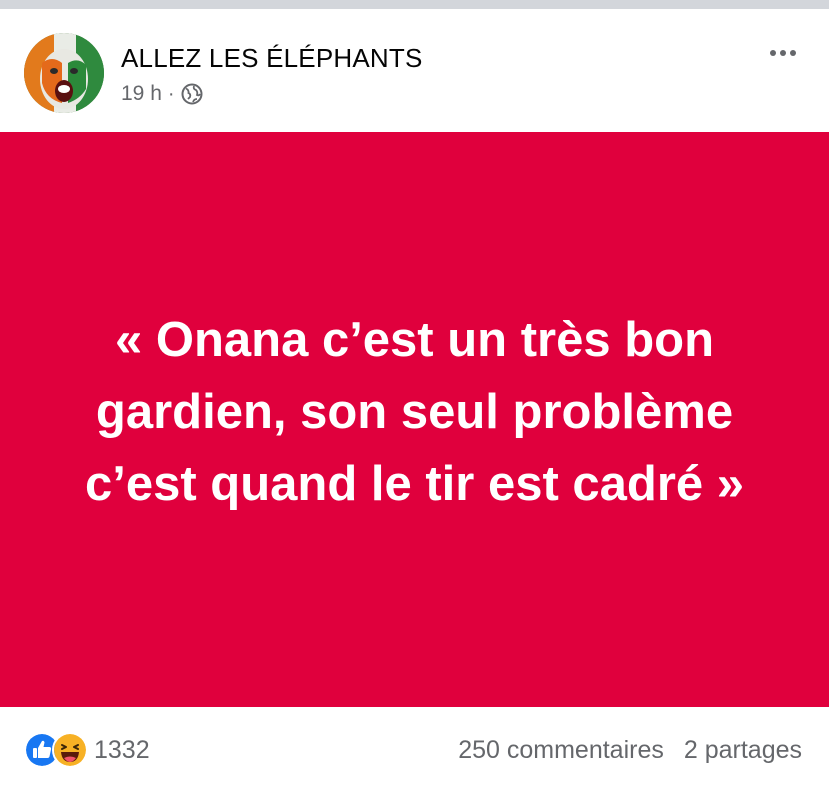 The width and height of the screenshot is (829, 787). I want to click on shares-count-link: 2 partages, so click(743, 750).